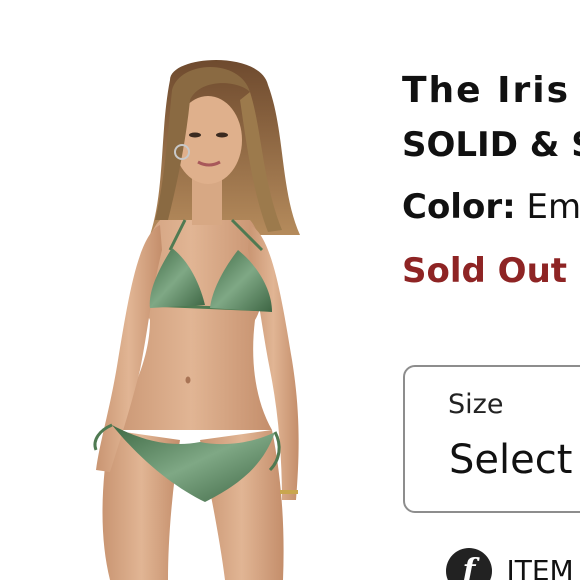 The height and width of the screenshot is (580, 580). I want to click on size-selector: Size Select, so click(491, 439).